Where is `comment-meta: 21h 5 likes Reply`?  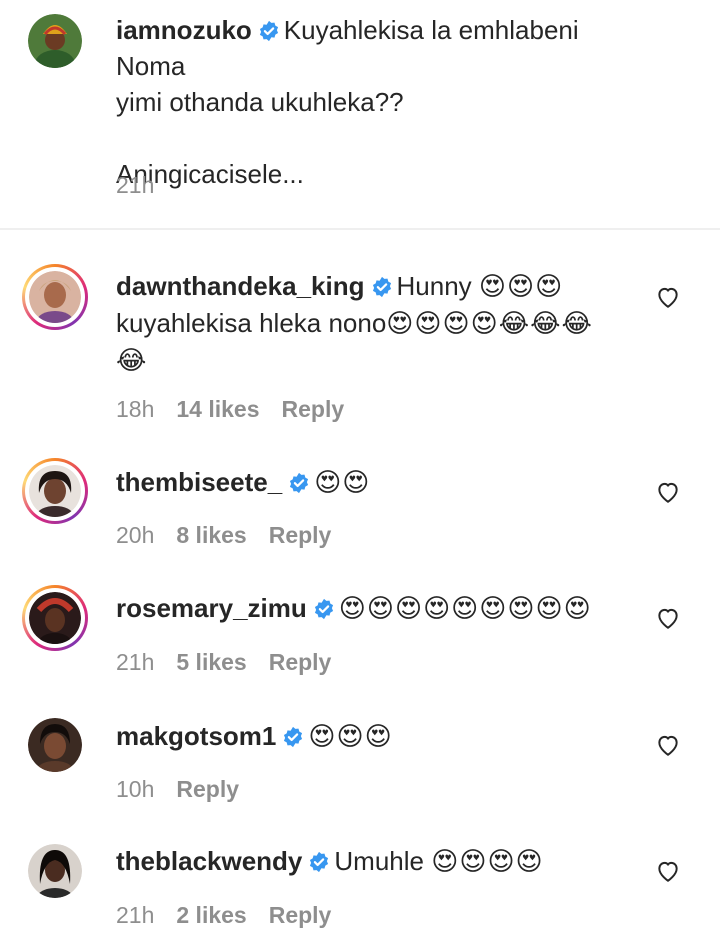
comment-meta: 21h 5 likes Reply is located at coordinates (234, 662).